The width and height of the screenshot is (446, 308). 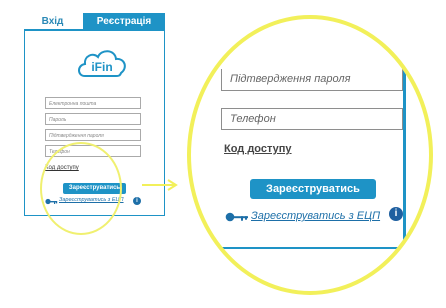 I want to click on zoom-access-code-link: Код доступу, so click(x=258, y=149).